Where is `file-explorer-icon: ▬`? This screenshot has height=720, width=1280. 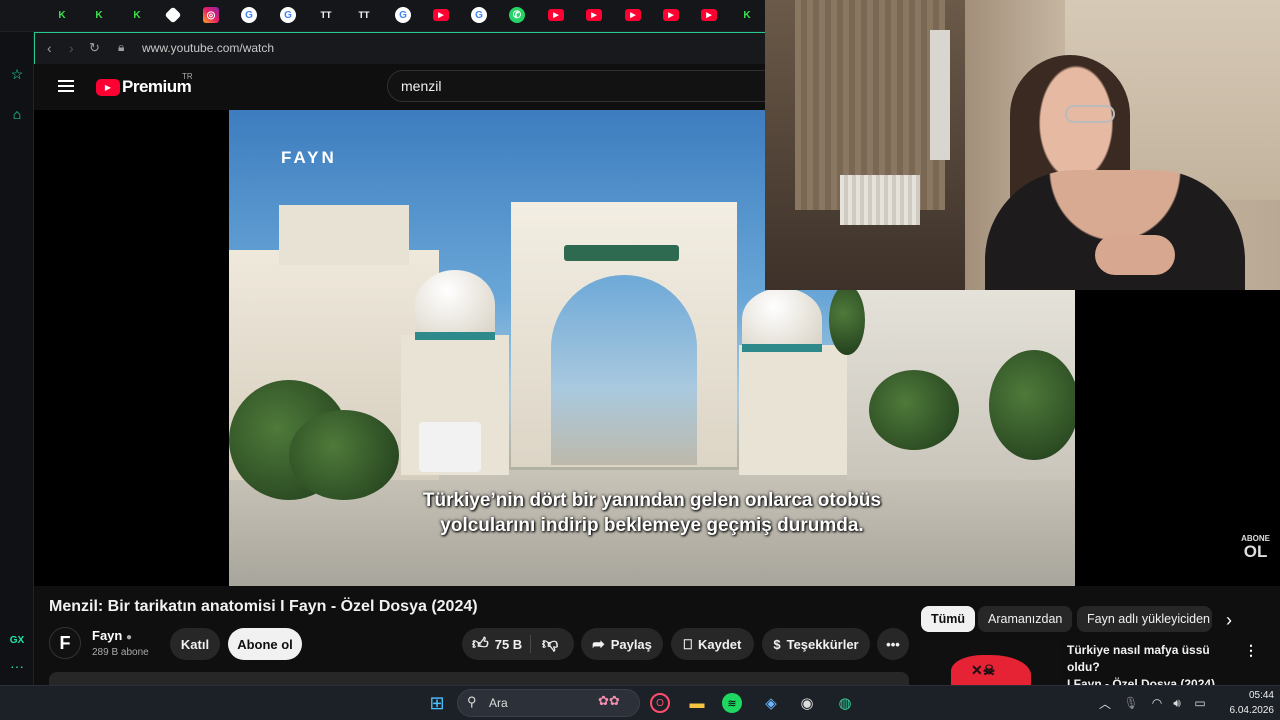 file-explorer-icon: ▬ is located at coordinates (697, 703).